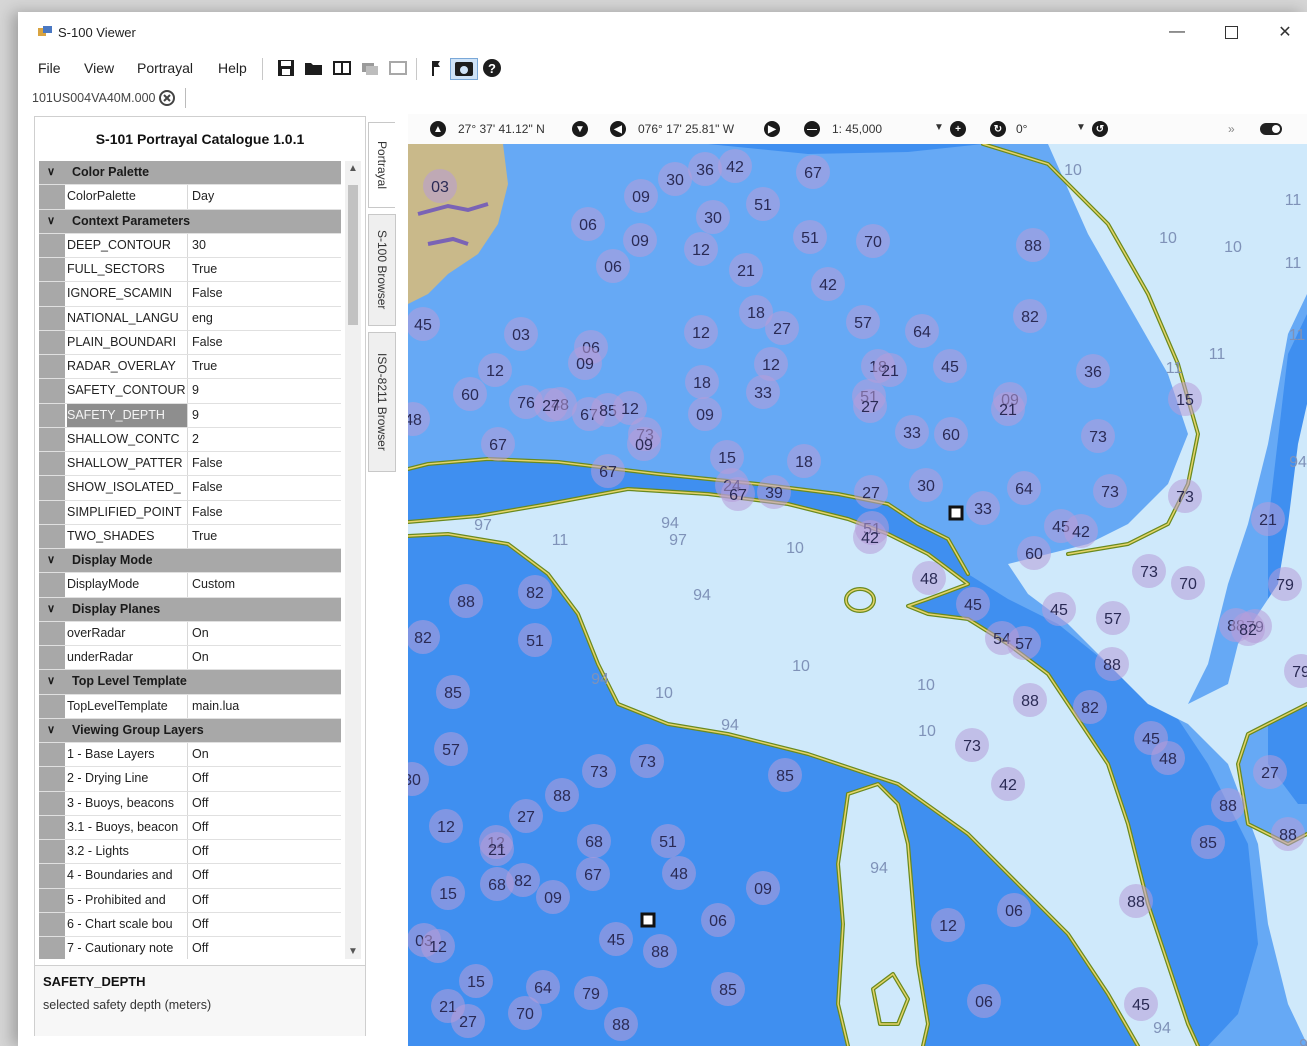  Describe the element at coordinates (190, 633) in the screenshot. I see `property-row: overRadar On` at that location.